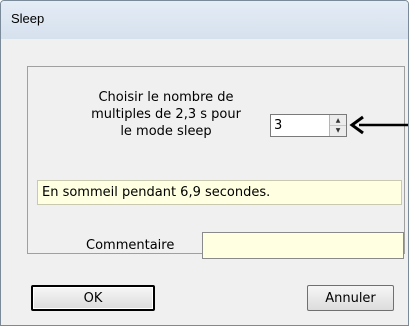  What do you see at coordinates (204, 20) in the screenshot?
I see `title-bar: Sleep` at bounding box center [204, 20].